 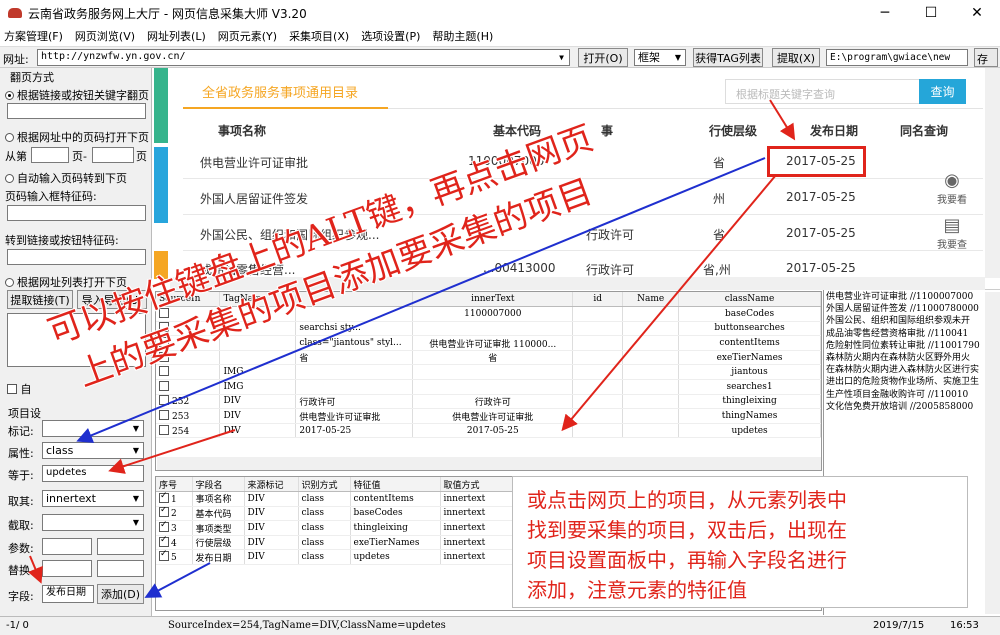 What do you see at coordinates (687, 560) in the screenshot?
I see `annotation-box-line: 项目设置面板中，再输入字段名进行` at bounding box center [687, 560].